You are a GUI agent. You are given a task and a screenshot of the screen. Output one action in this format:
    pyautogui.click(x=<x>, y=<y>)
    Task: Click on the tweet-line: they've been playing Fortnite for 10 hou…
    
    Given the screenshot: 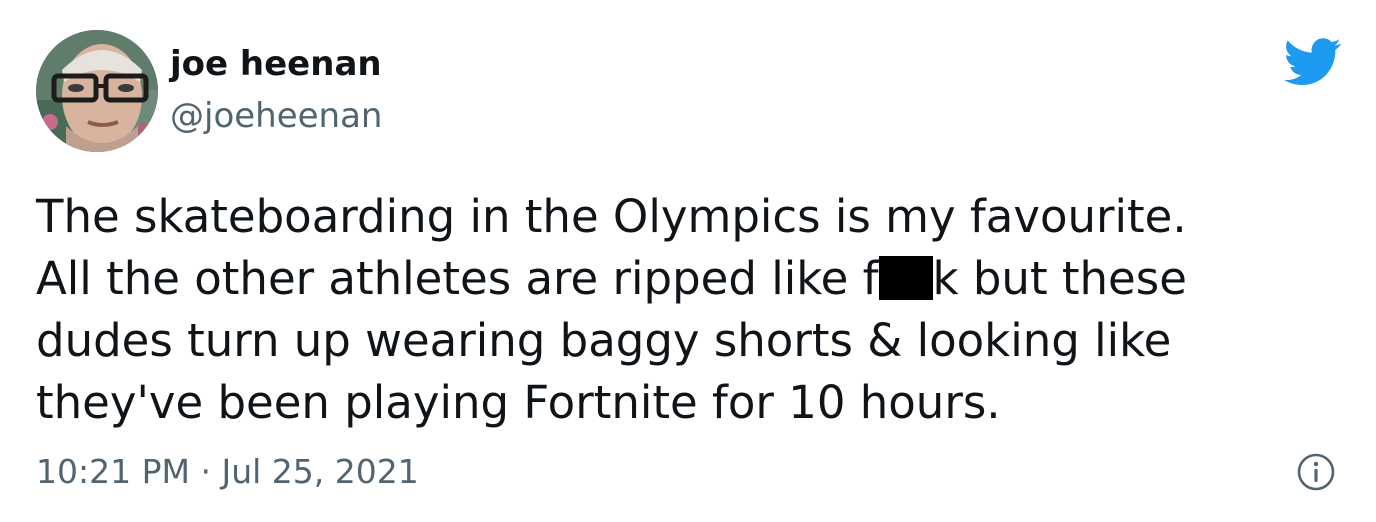 What is the action you would take?
    pyautogui.click(x=518, y=402)
    